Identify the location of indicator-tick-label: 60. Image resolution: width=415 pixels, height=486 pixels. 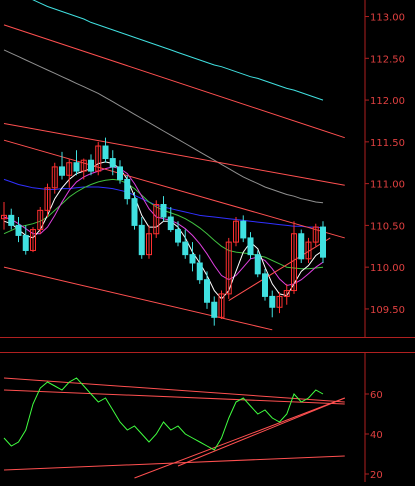
(376, 395).